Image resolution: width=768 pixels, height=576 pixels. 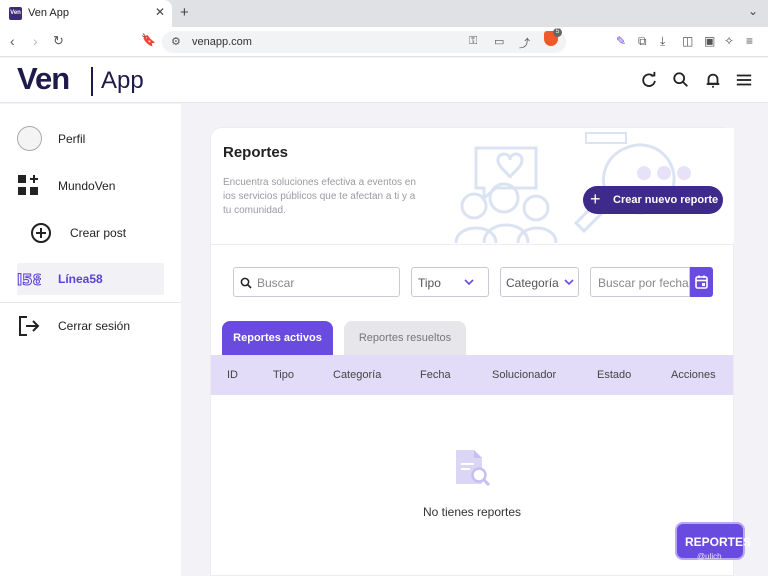 I want to click on reload-icon: ↻, so click(x=58, y=41).